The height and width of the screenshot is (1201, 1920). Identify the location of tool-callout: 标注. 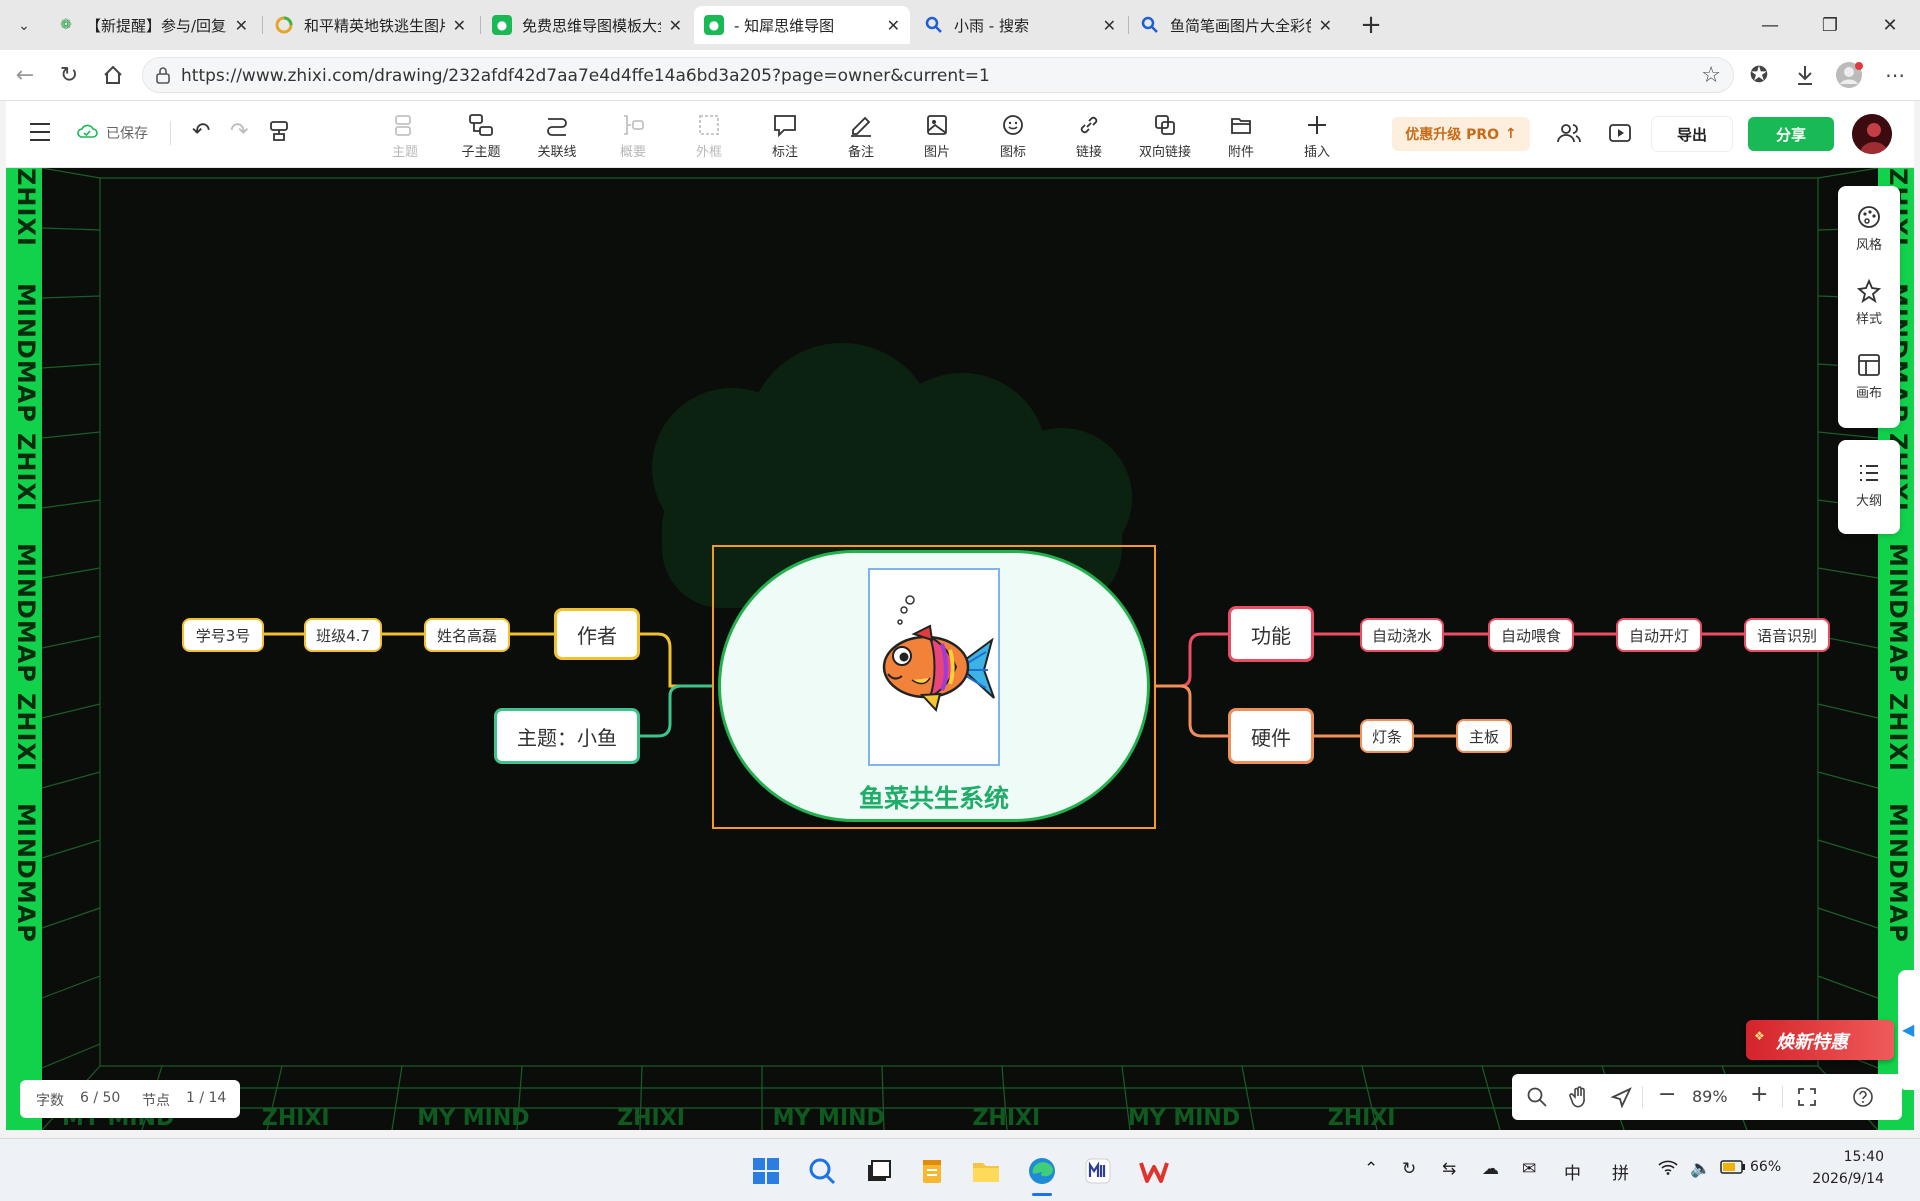
(785, 137).